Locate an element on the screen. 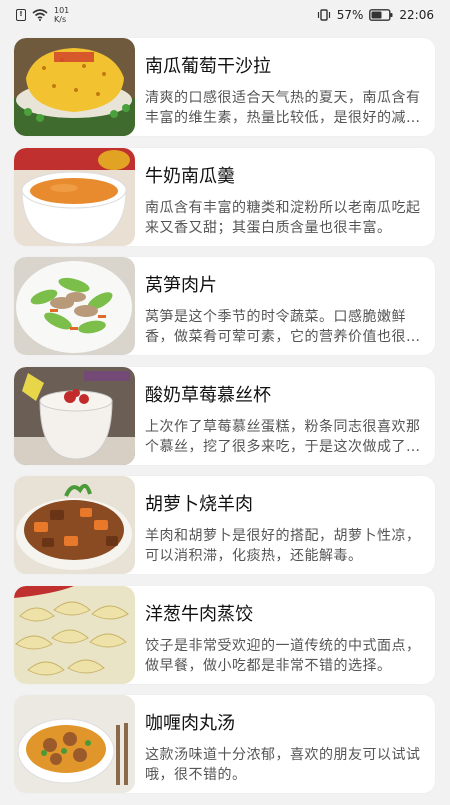 This screenshot has height=805, width=450. status-right: 57% 22:06 is located at coordinates (375, 15).